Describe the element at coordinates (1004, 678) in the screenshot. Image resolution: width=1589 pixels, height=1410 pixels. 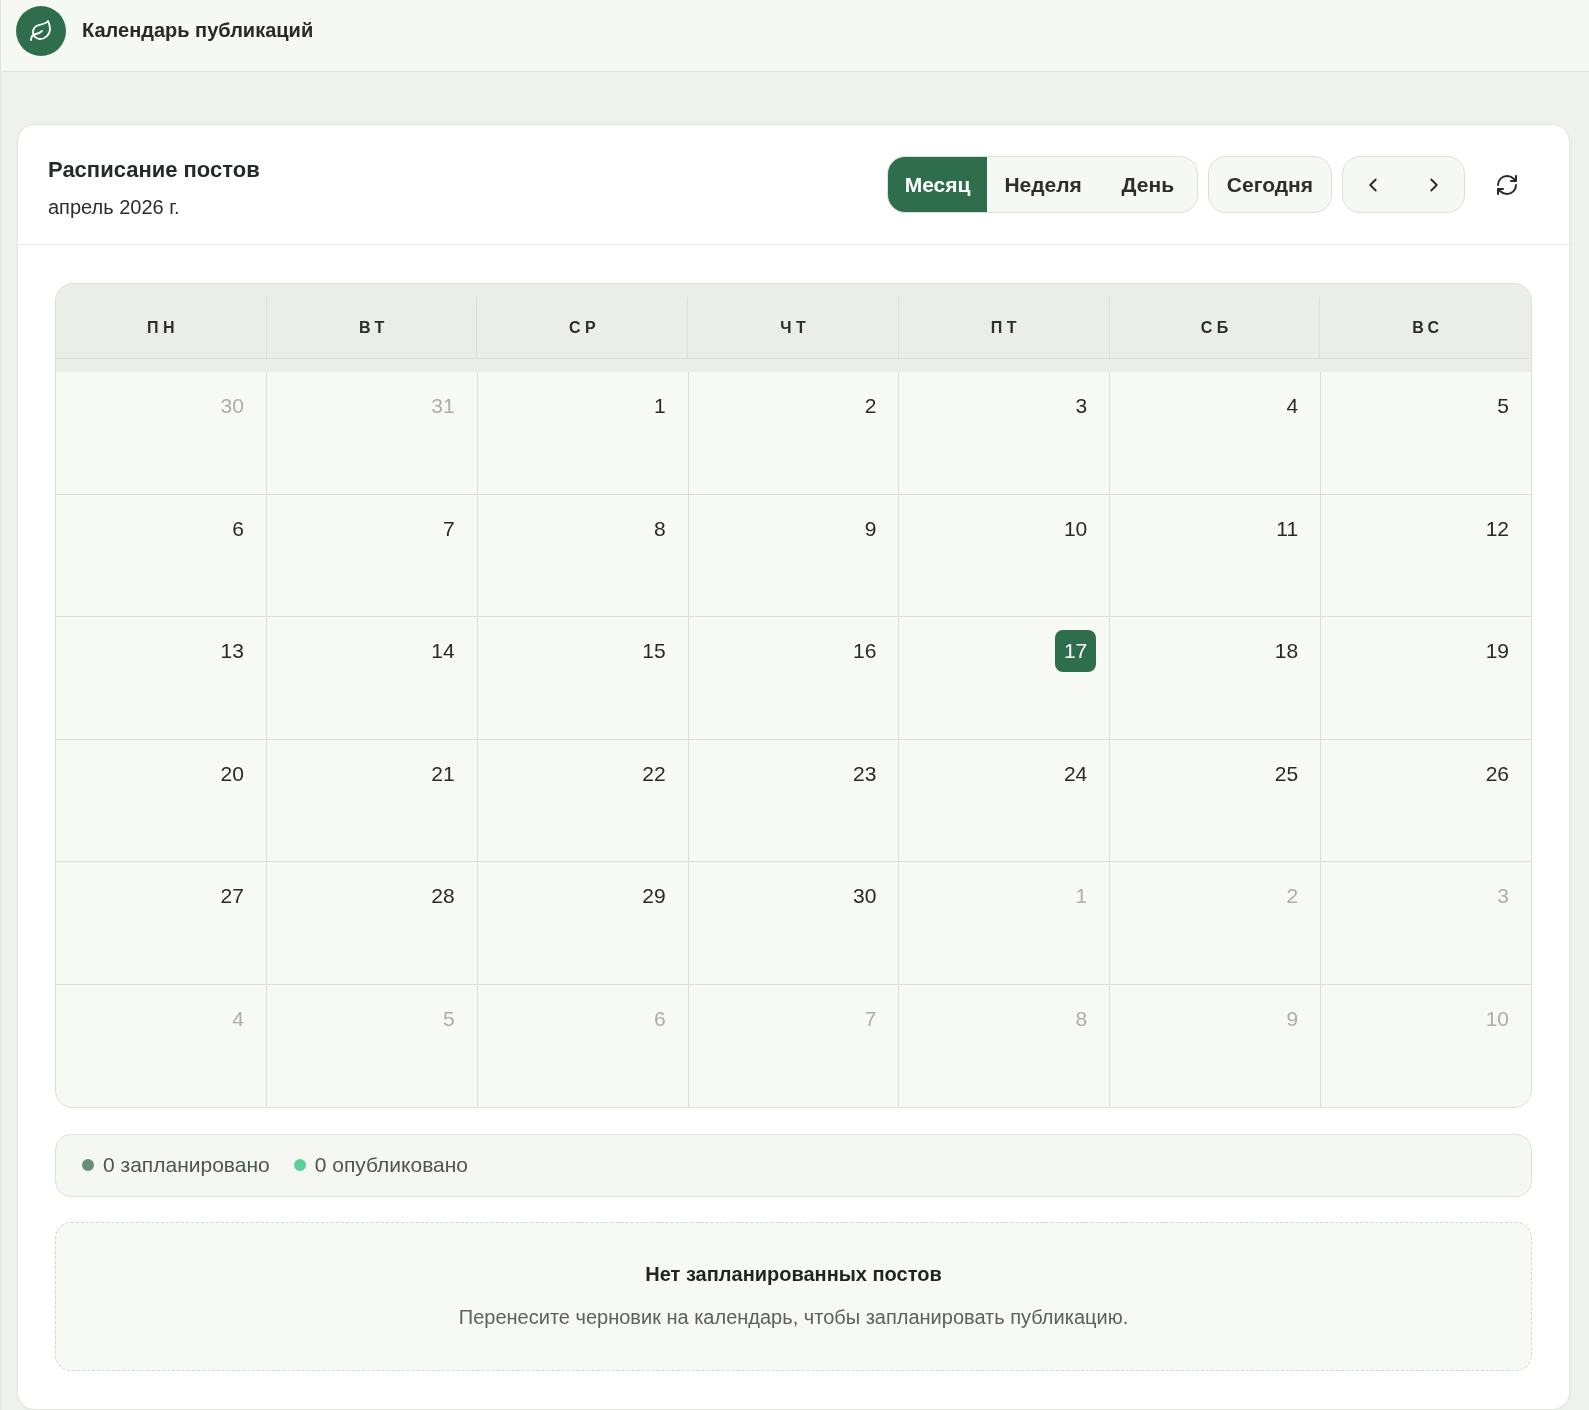
I see `day-cell: 17` at that location.